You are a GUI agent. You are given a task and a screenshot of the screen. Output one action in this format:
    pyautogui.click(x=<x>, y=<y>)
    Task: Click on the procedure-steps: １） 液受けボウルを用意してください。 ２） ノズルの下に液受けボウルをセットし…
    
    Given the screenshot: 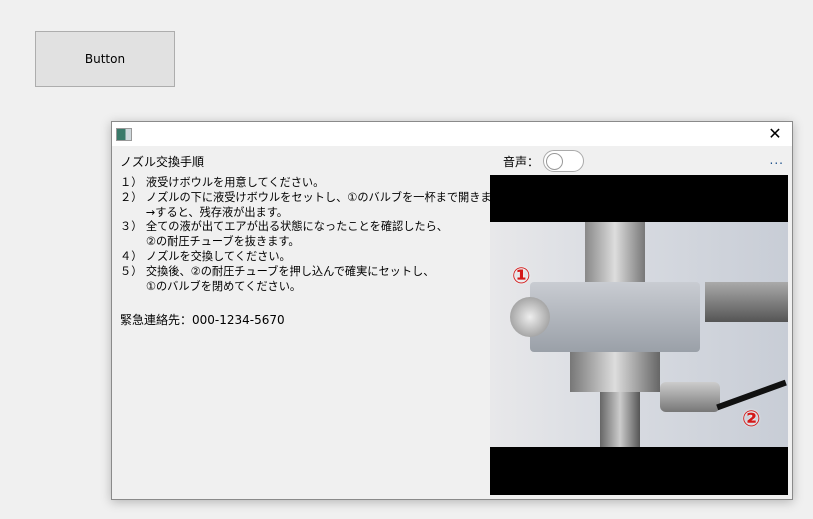 What is the action you would take?
    pyautogui.click(x=316, y=235)
    